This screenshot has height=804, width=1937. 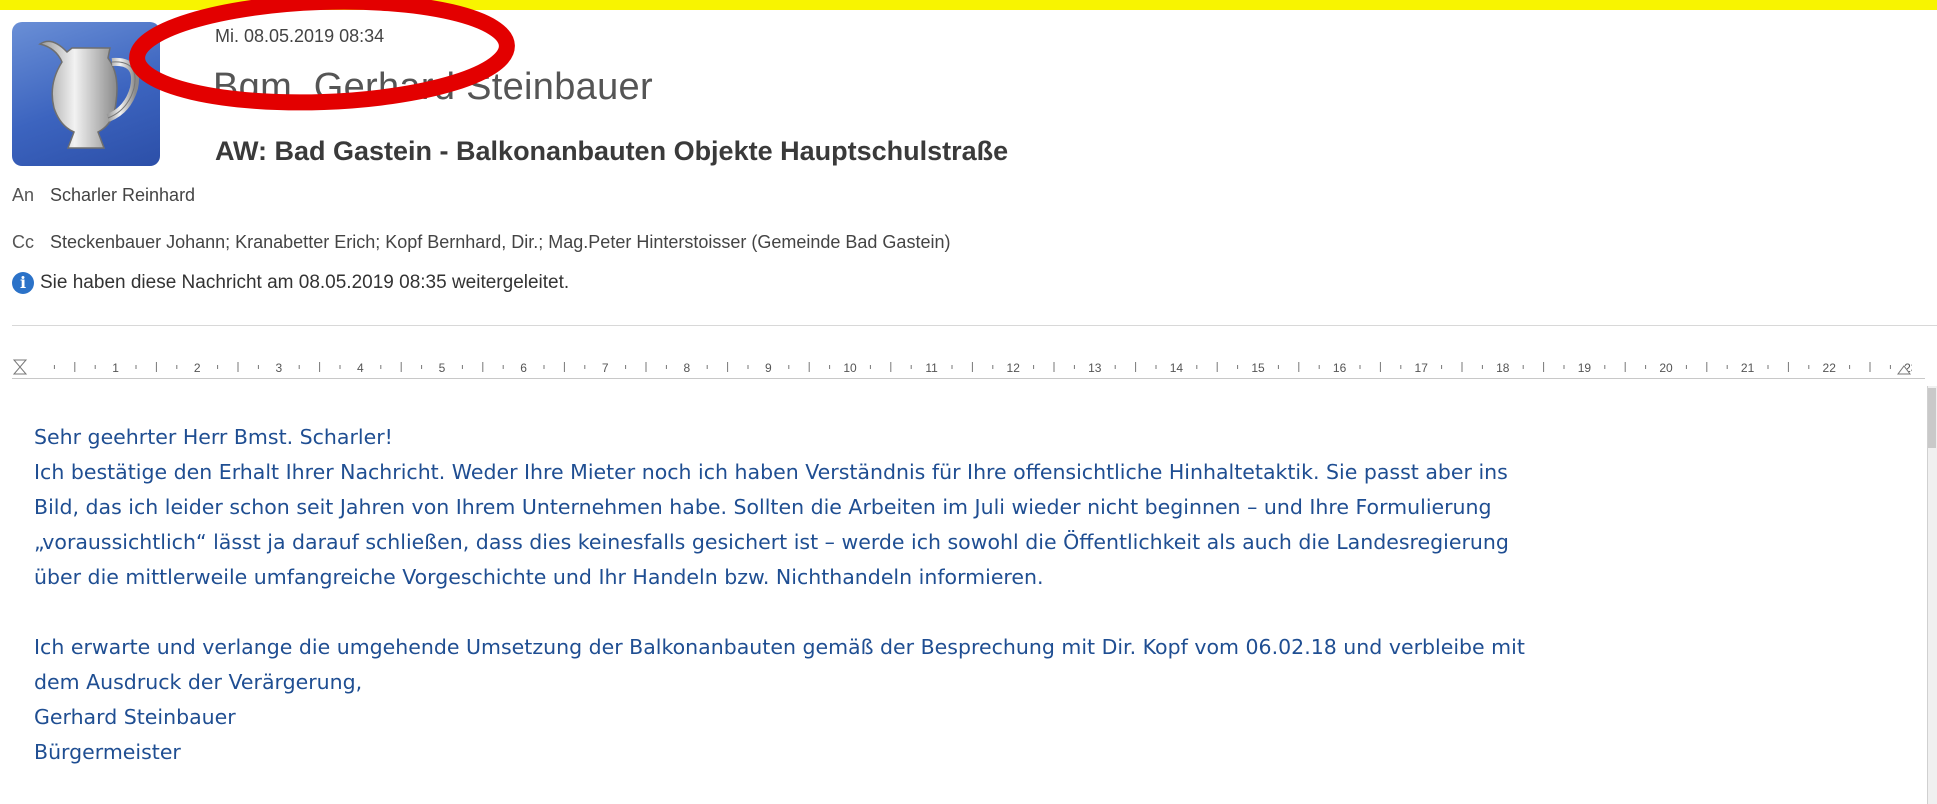 What do you see at coordinates (1748, 368) in the screenshot?
I see `ruler-number: 21` at bounding box center [1748, 368].